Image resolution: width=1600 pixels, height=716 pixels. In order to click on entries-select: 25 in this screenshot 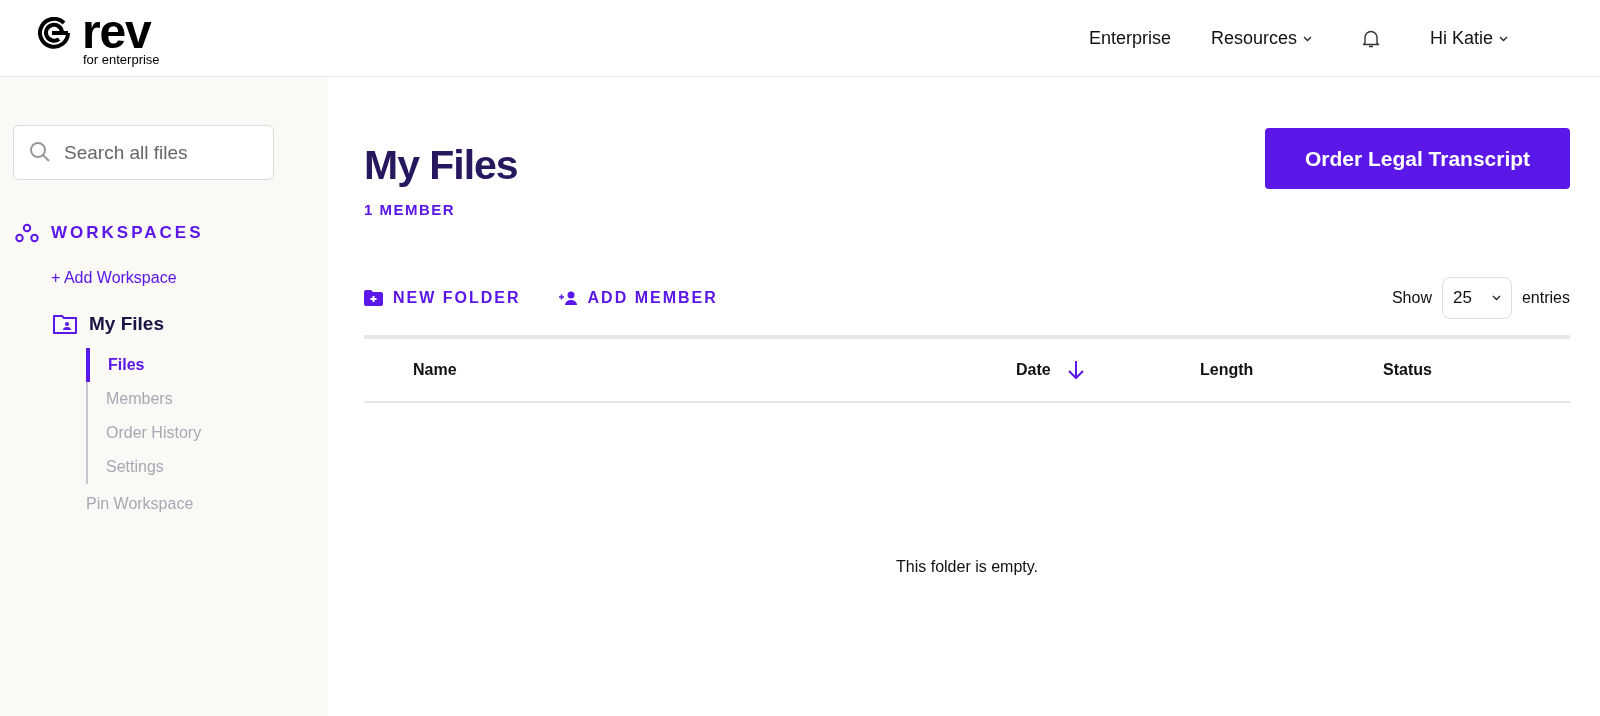, I will do `click(1476, 297)`.